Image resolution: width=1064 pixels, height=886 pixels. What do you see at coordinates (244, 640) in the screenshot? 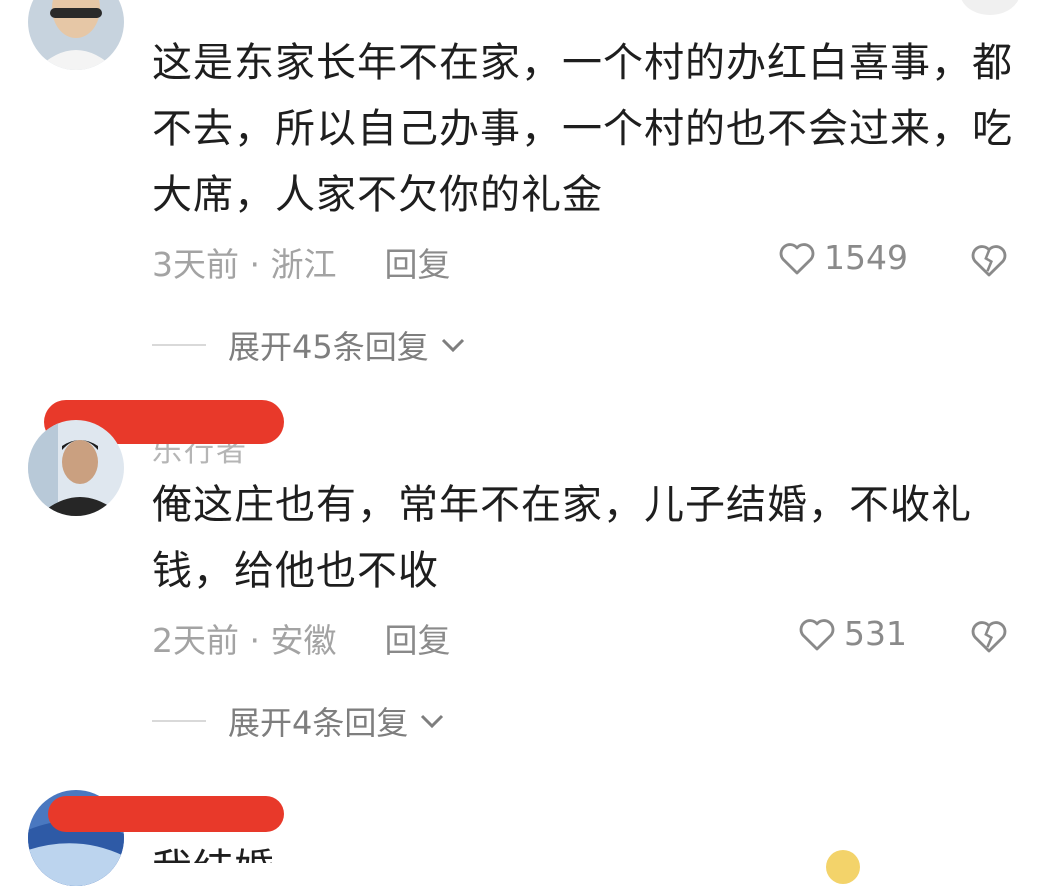
I see `time-location: 2天前 · 安徽` at bounding box center [244, 640].